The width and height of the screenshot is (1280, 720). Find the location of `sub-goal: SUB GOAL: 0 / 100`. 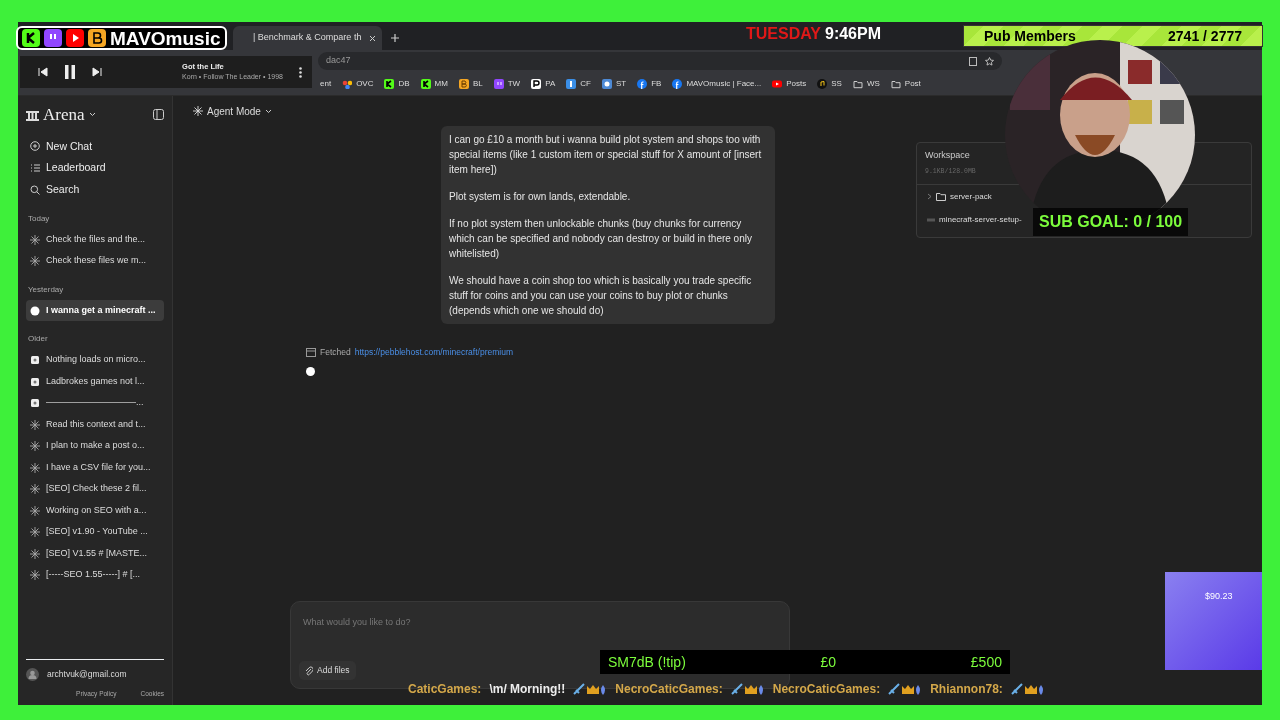

sub-goal: SUB GOAL: 0 / 100 is located at coordinates (1111, 222).